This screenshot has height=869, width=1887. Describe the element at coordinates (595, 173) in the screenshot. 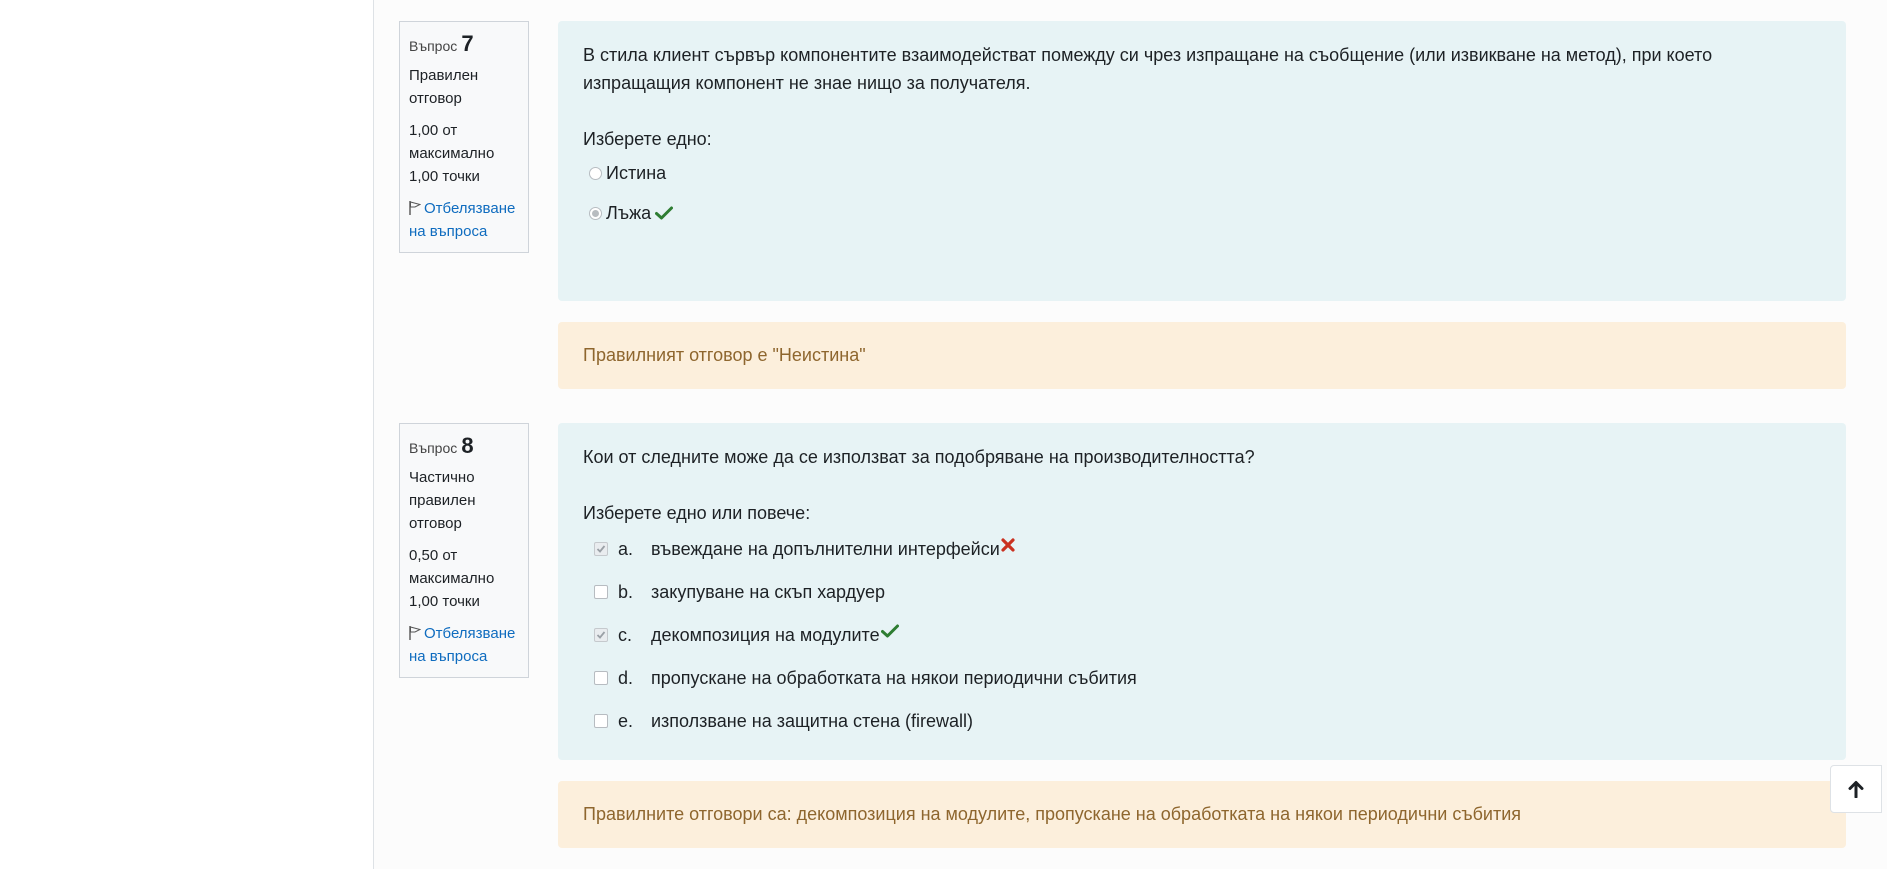

I see `radio-button` at that location.